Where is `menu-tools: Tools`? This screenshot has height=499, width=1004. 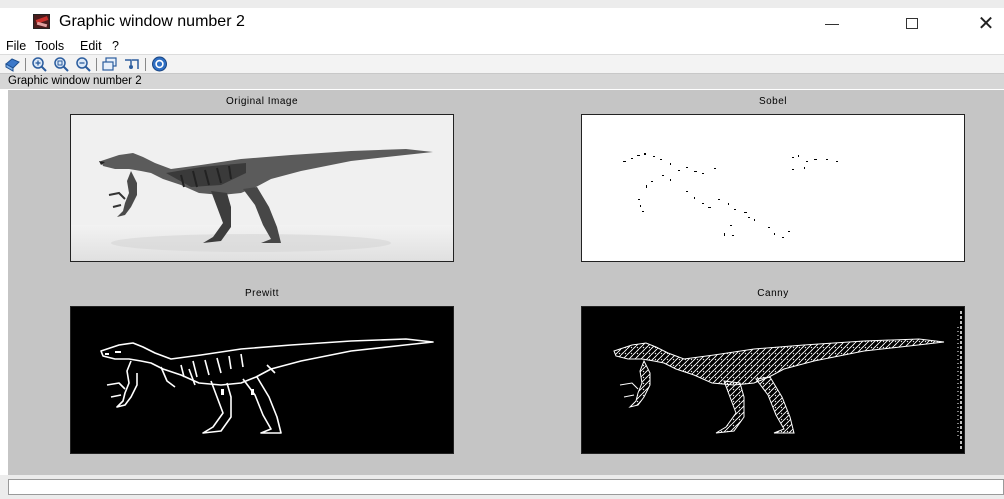
menu-tools: Tools is located at coordinates (49, 46).